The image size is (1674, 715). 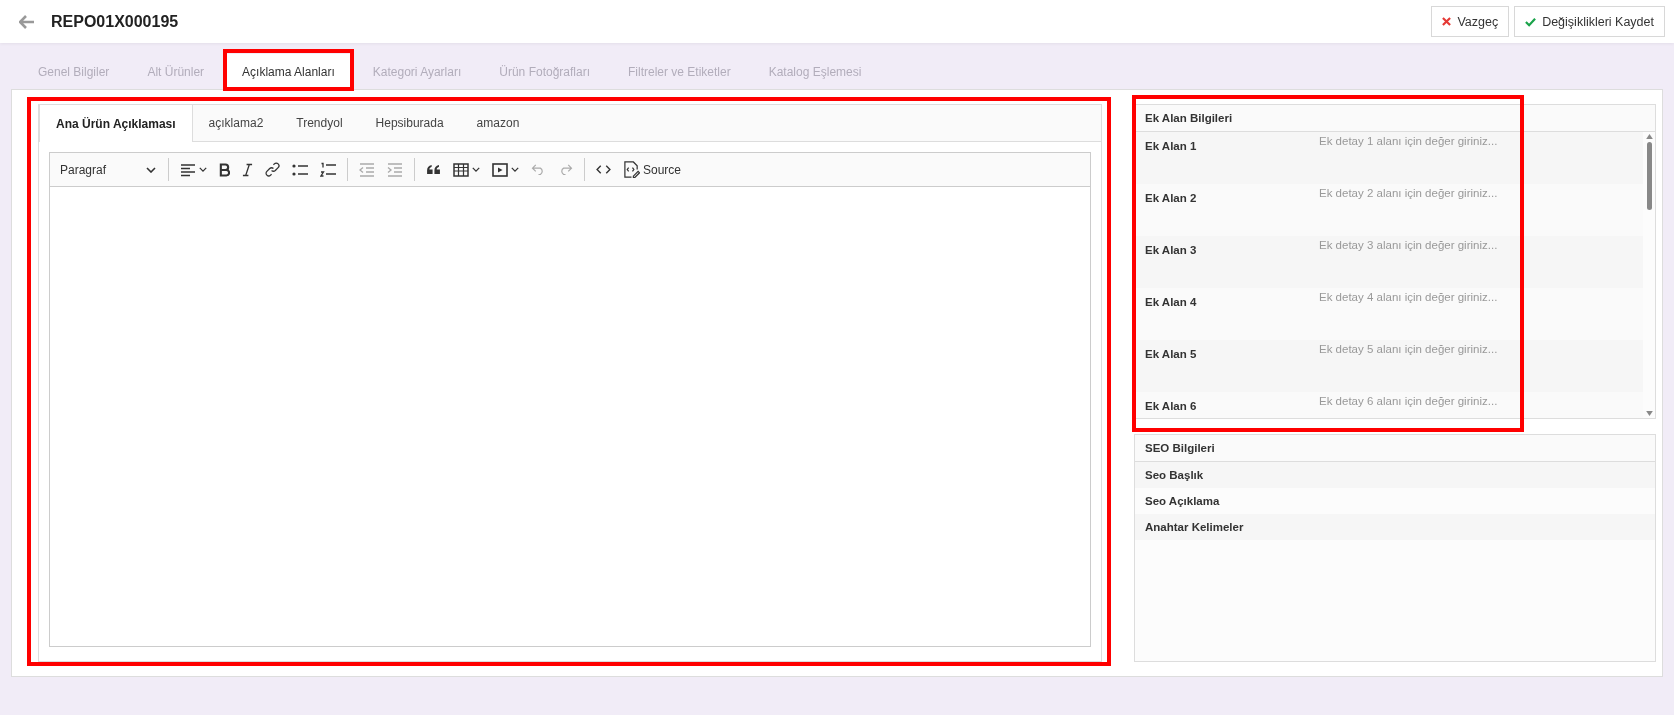 What do you see at coordinates (461, 169) in the screenshot?
I see `table-icon` at bounding box center [461, 169].